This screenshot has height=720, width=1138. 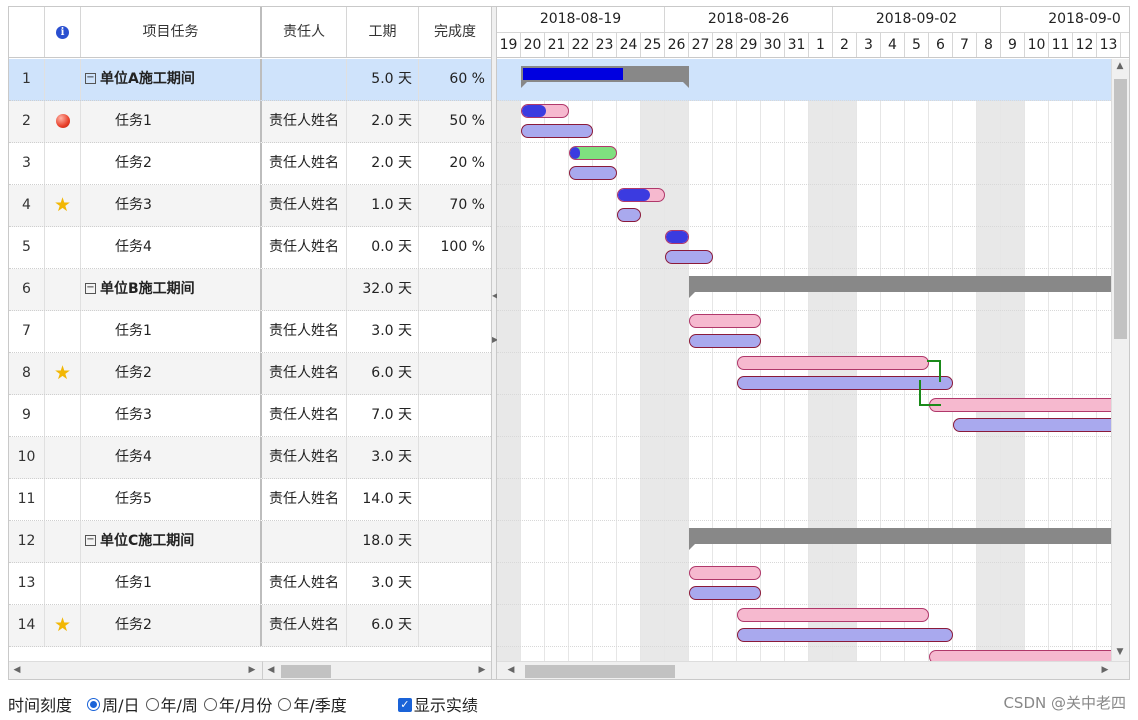 I want to click on show-actual-checkbox: ✓ 显示实绩, so click(x=437, y=705).